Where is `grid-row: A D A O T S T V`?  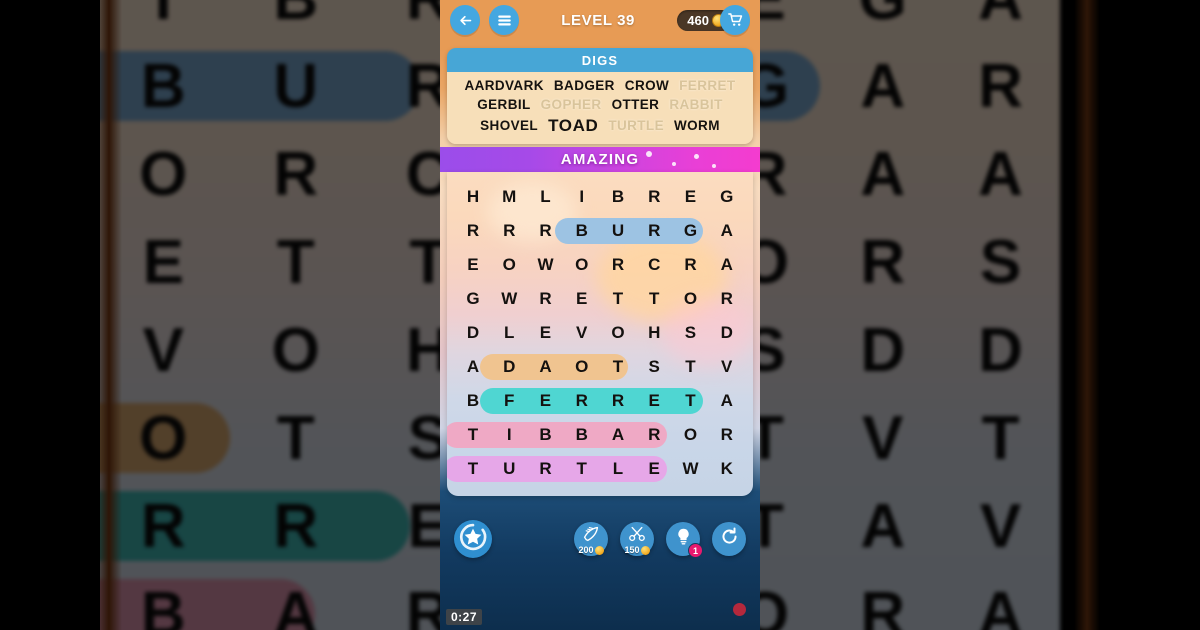
grid-row: A D A O T S T V is located at coordinates (600, 367).